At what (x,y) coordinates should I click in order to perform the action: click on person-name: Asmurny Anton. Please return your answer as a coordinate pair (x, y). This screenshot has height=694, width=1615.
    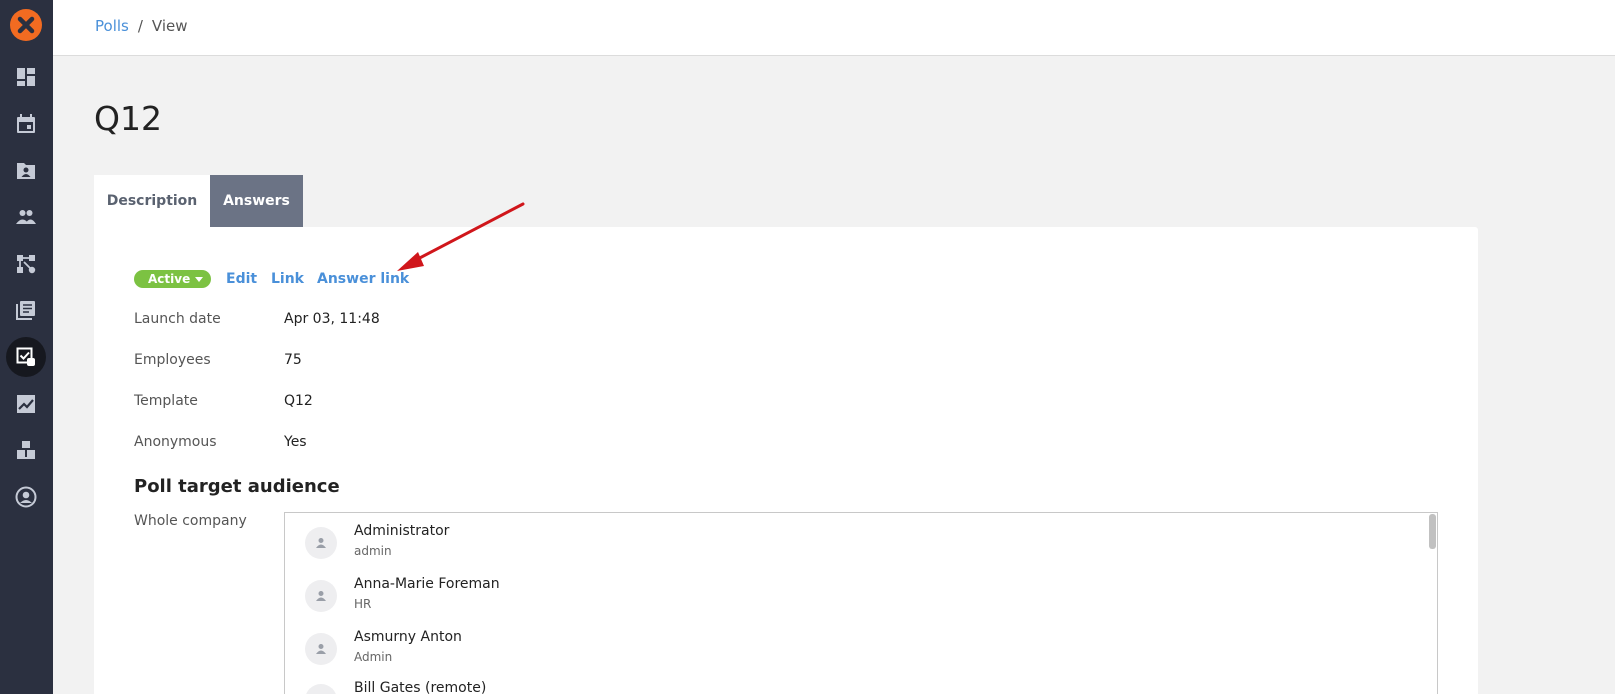
    Looking at the image, I should click on (408, 637).